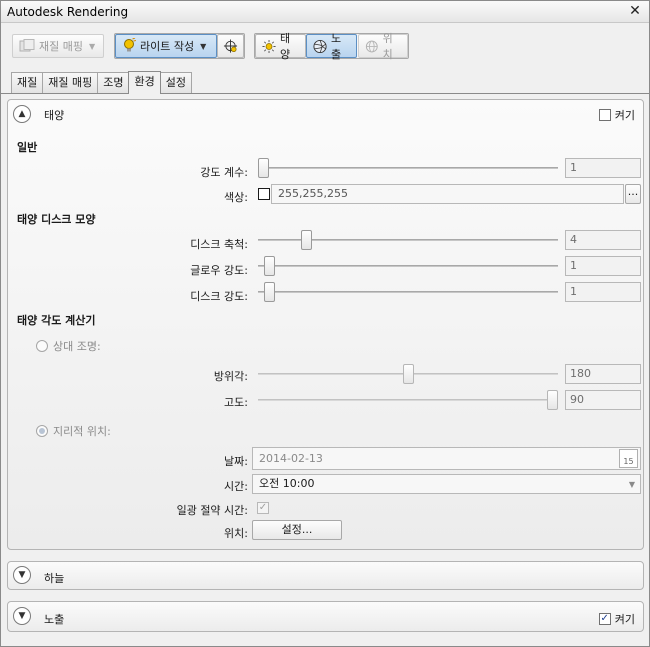 The image size is (650, 647). I want to click on location-label: 위치, so click(387, 46).